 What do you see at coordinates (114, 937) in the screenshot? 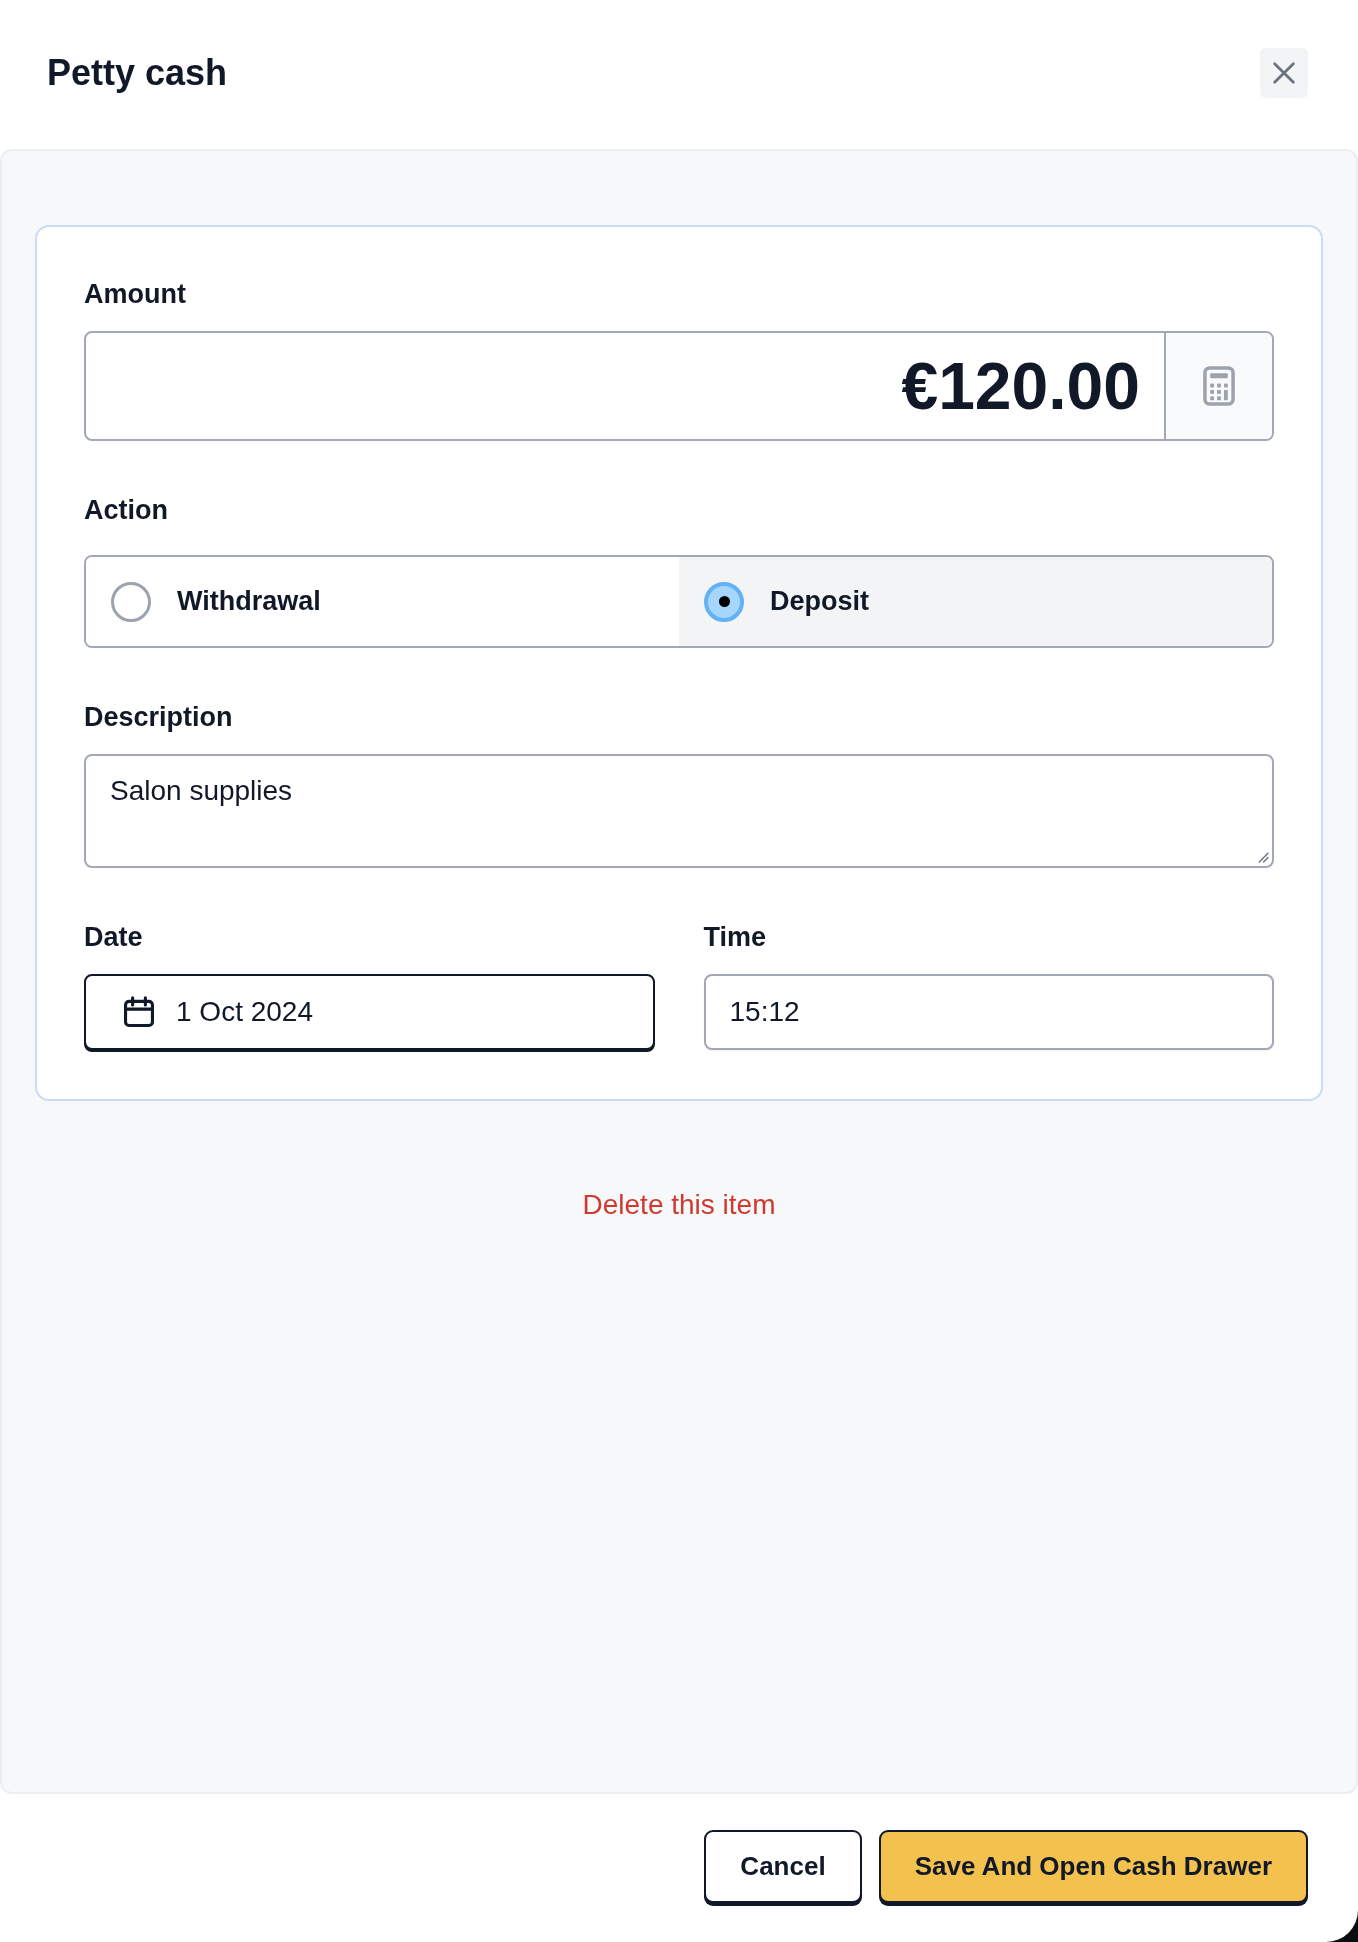
I see `field-label: Date` at bounding box center [114, 937].